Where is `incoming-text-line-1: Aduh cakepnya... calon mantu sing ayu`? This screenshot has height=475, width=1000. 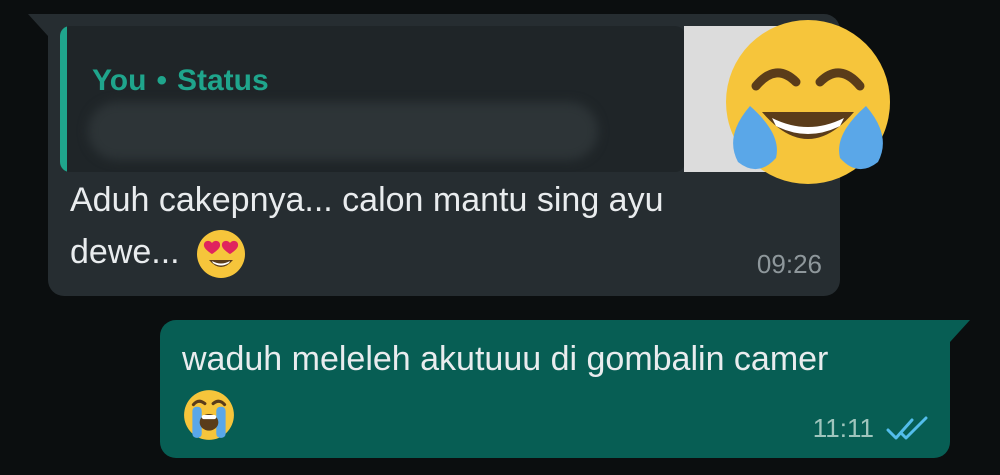
incoming-text-line-1: Aduh cakepnya... calon mantu sing ayu is located at coordinates (367, 200).